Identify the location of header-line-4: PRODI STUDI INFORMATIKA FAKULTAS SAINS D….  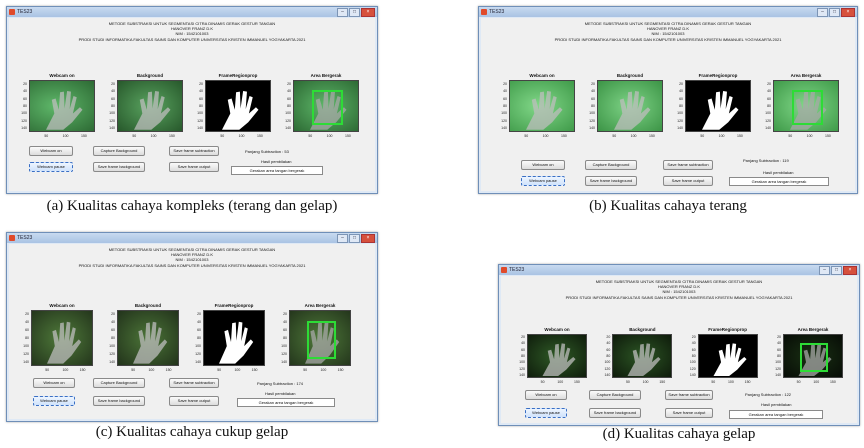
(679, 297).